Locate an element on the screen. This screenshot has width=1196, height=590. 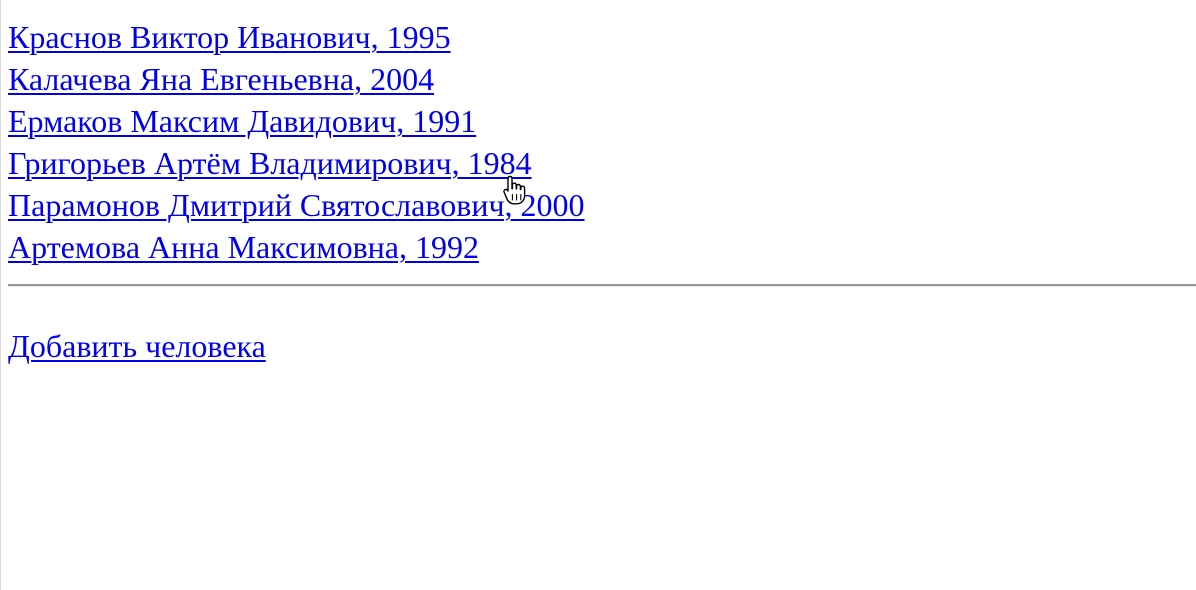
person-link-artemova: Артемова Анна Максимовна, 1992 is located at coordinates (602, 247).